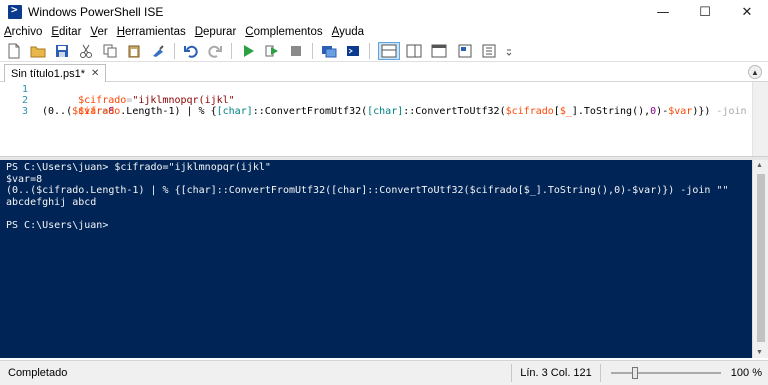 The image size is (768, 385). I want to click on console-line: $var=8, so click(24, 179).